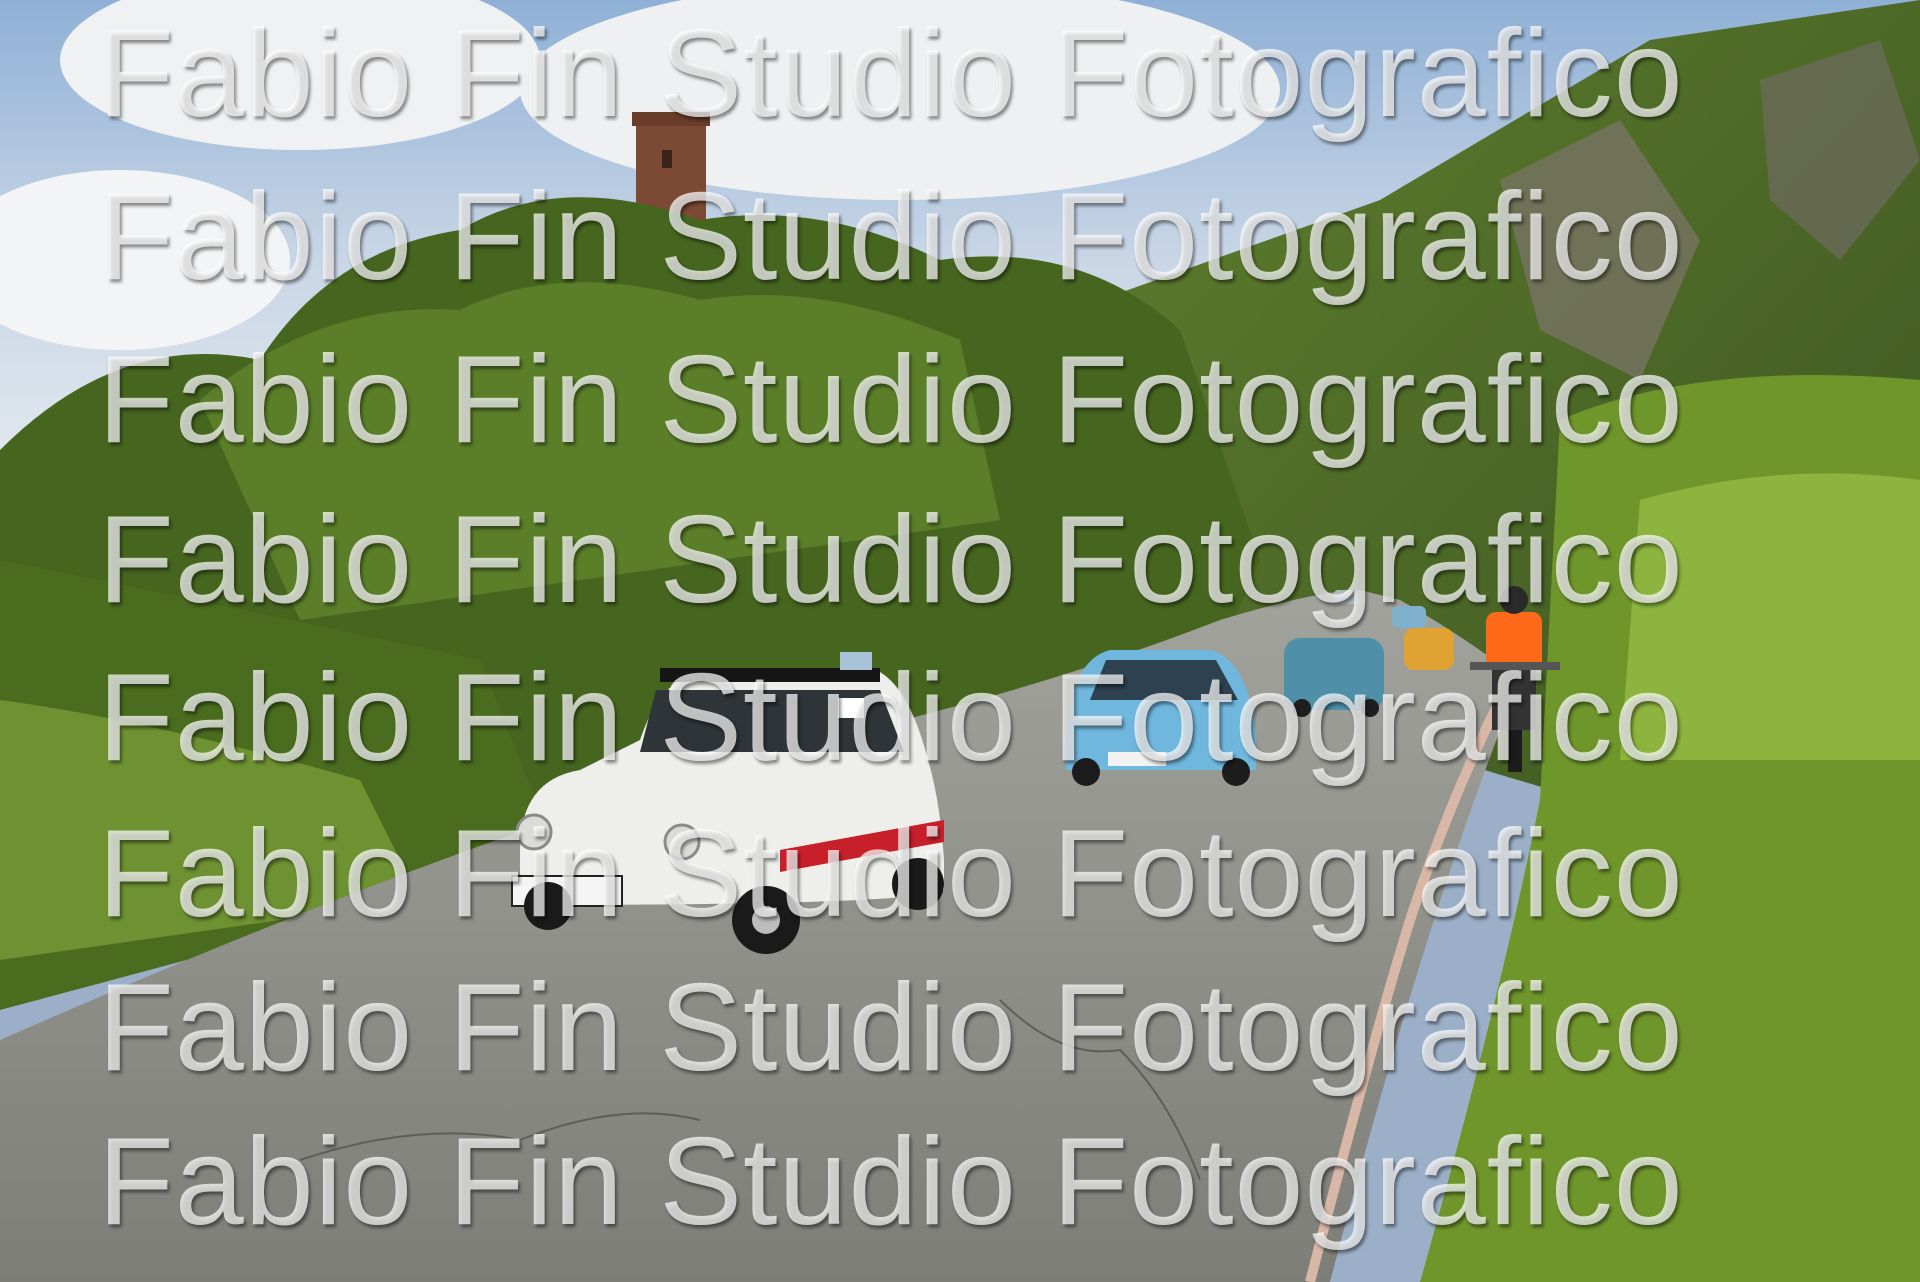 The width and height of the screenshot is (1920, 1282). I want to click on right-bushes-light, so click(1770, 616).